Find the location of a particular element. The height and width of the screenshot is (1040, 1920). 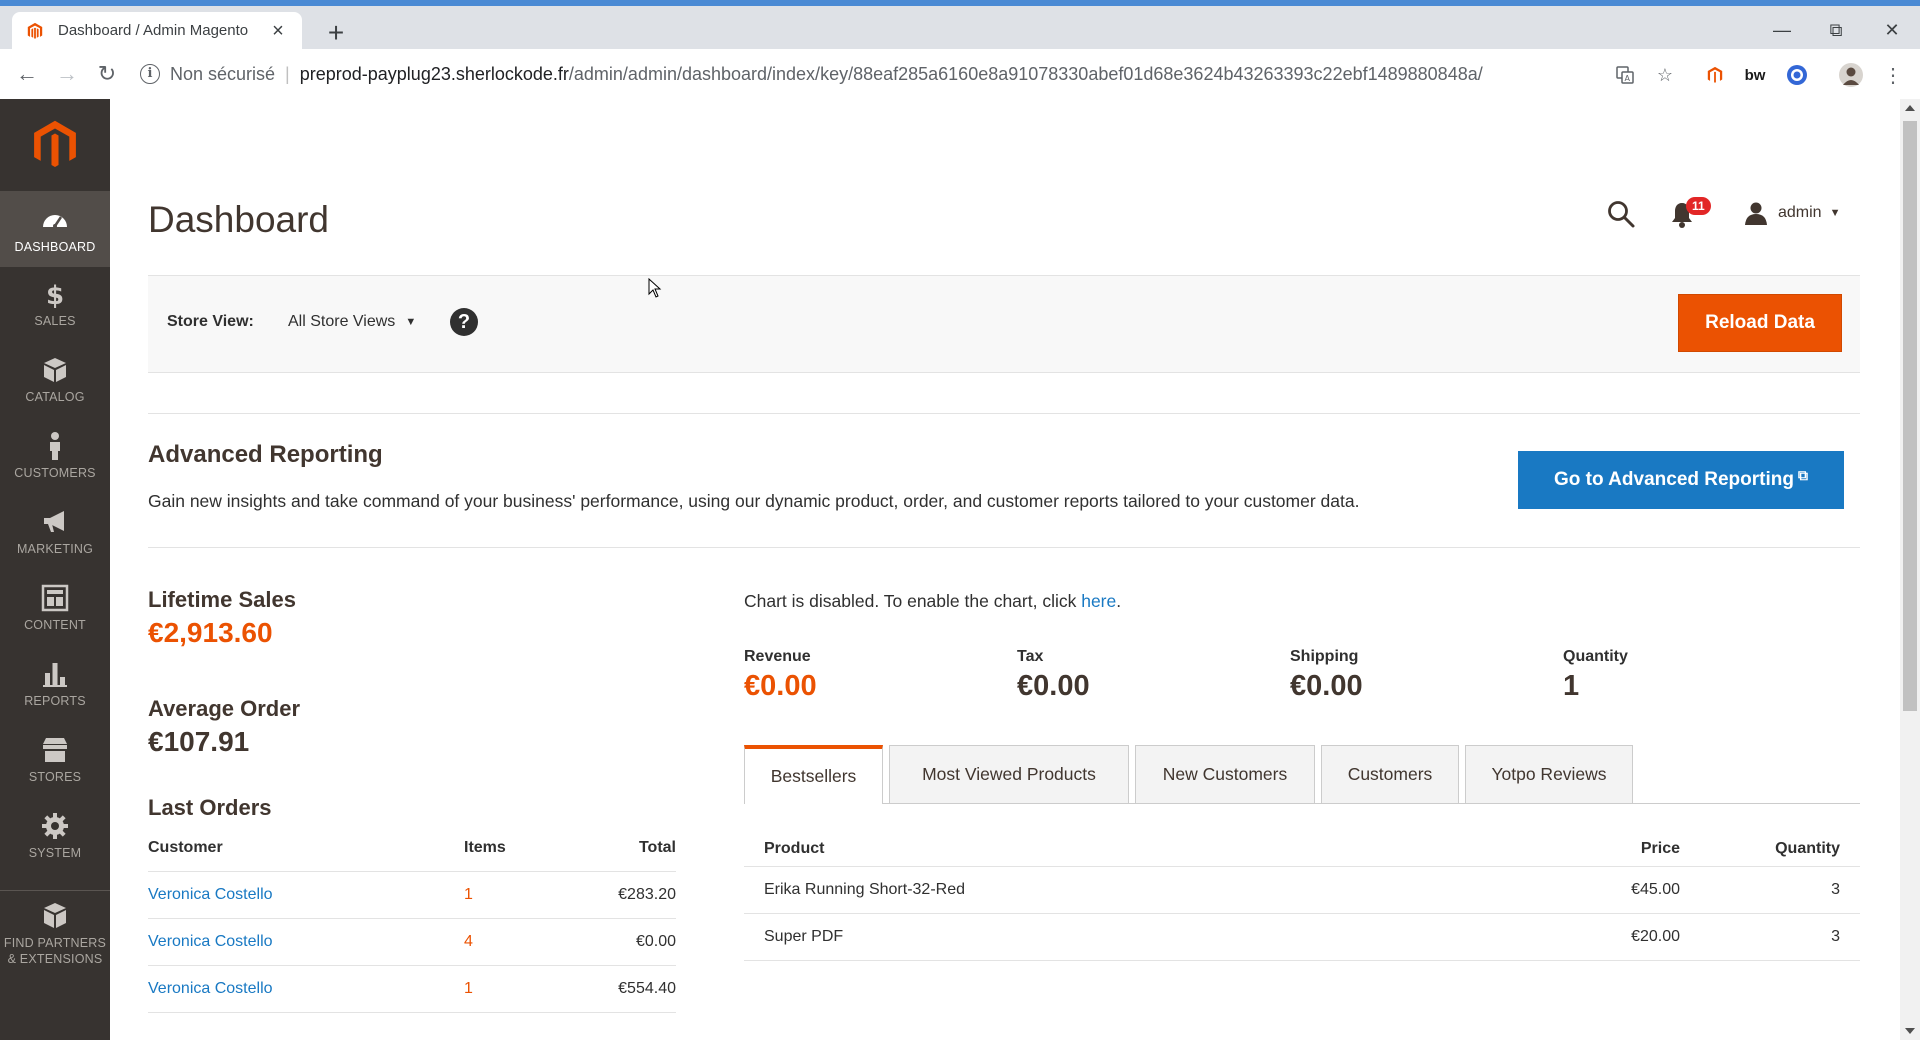

menu-item-system: System is located at coordinates (55, 835).